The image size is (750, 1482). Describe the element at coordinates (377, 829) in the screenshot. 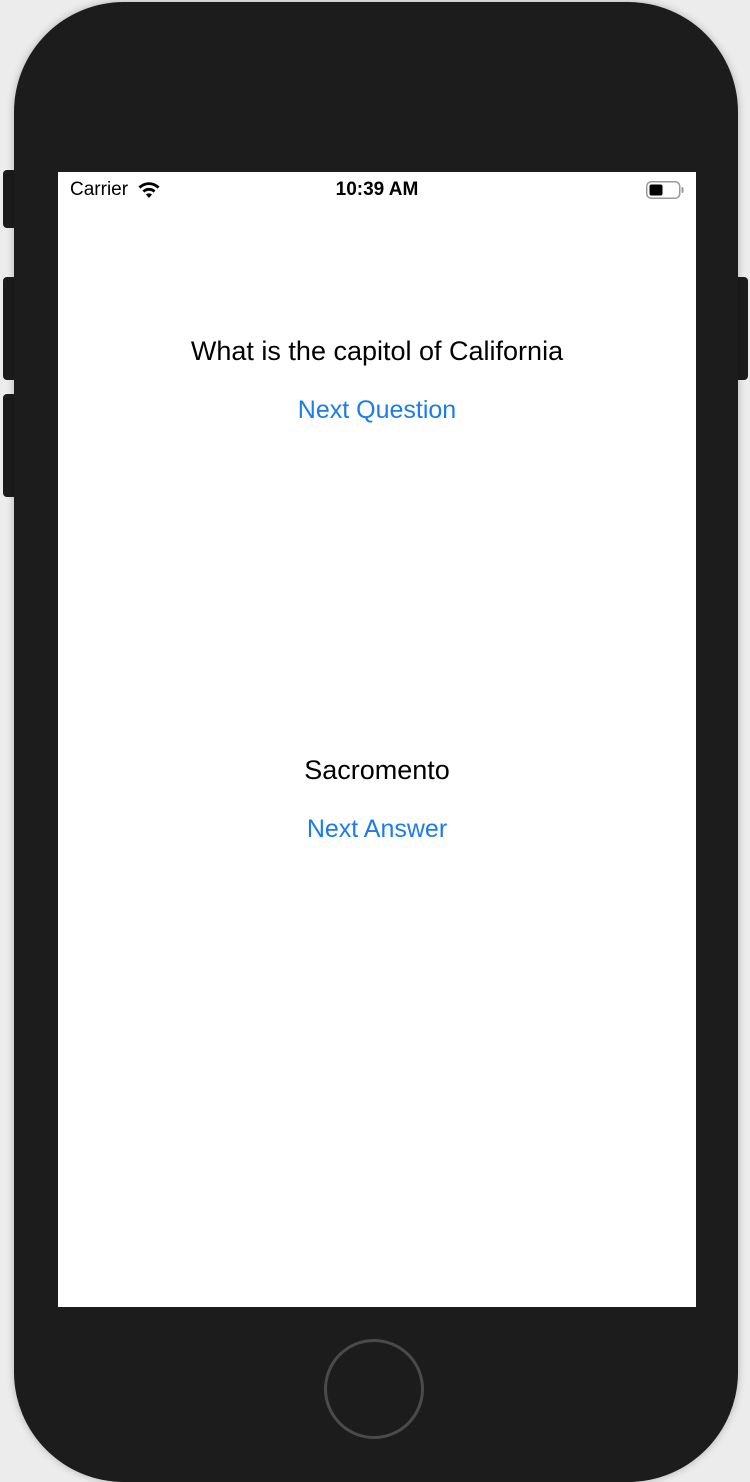

I see `next-answer-button: Next Answer` at that location.